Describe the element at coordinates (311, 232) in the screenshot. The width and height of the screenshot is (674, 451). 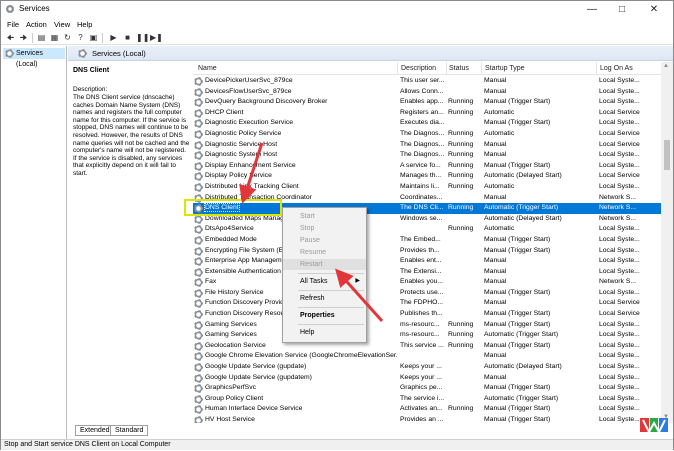
I see `annotation-arrows` at that location.